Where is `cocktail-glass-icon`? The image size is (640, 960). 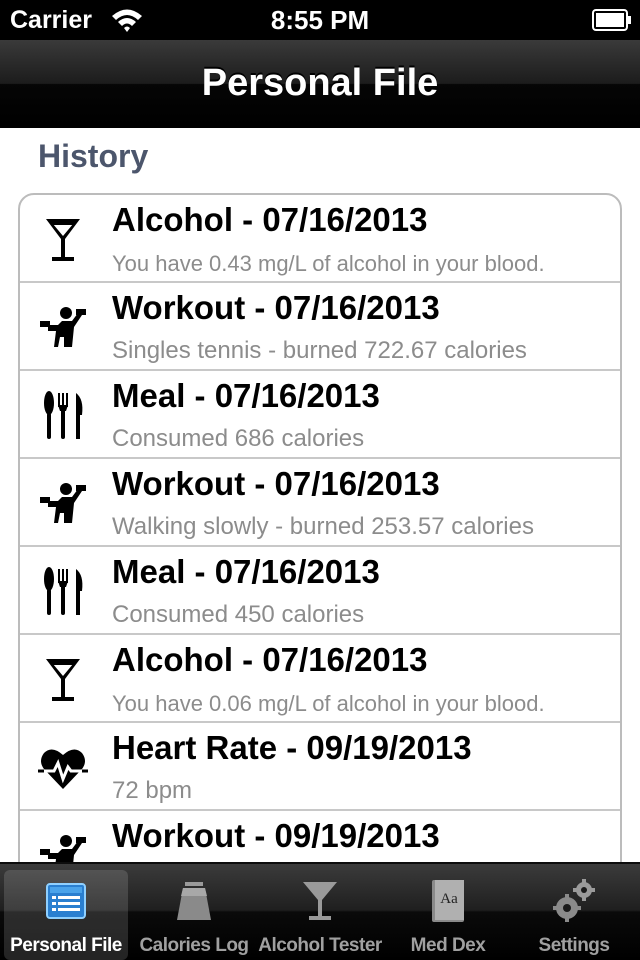
cocktail-glass-icon is located at coordinates (320, 901).